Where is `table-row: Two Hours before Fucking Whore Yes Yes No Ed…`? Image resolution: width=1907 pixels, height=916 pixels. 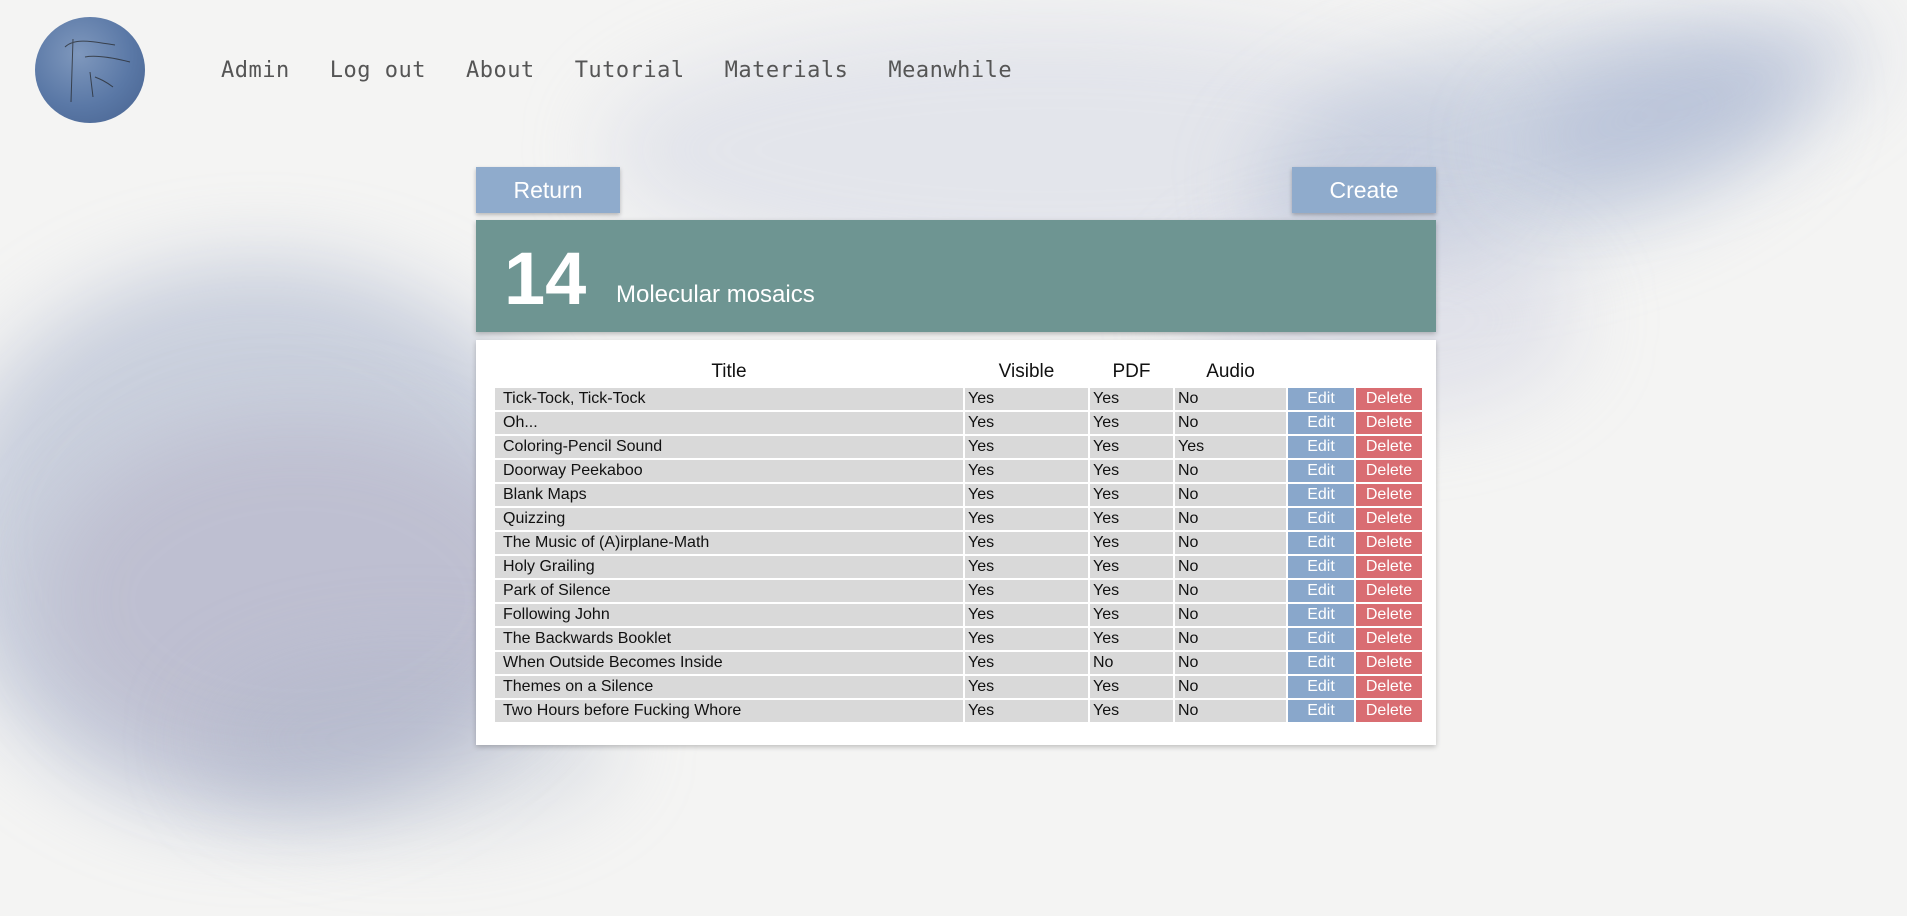 table-row: Two Hours before Fucking Whore Yes Yes No Ed… is located at coordinates (958, 711).